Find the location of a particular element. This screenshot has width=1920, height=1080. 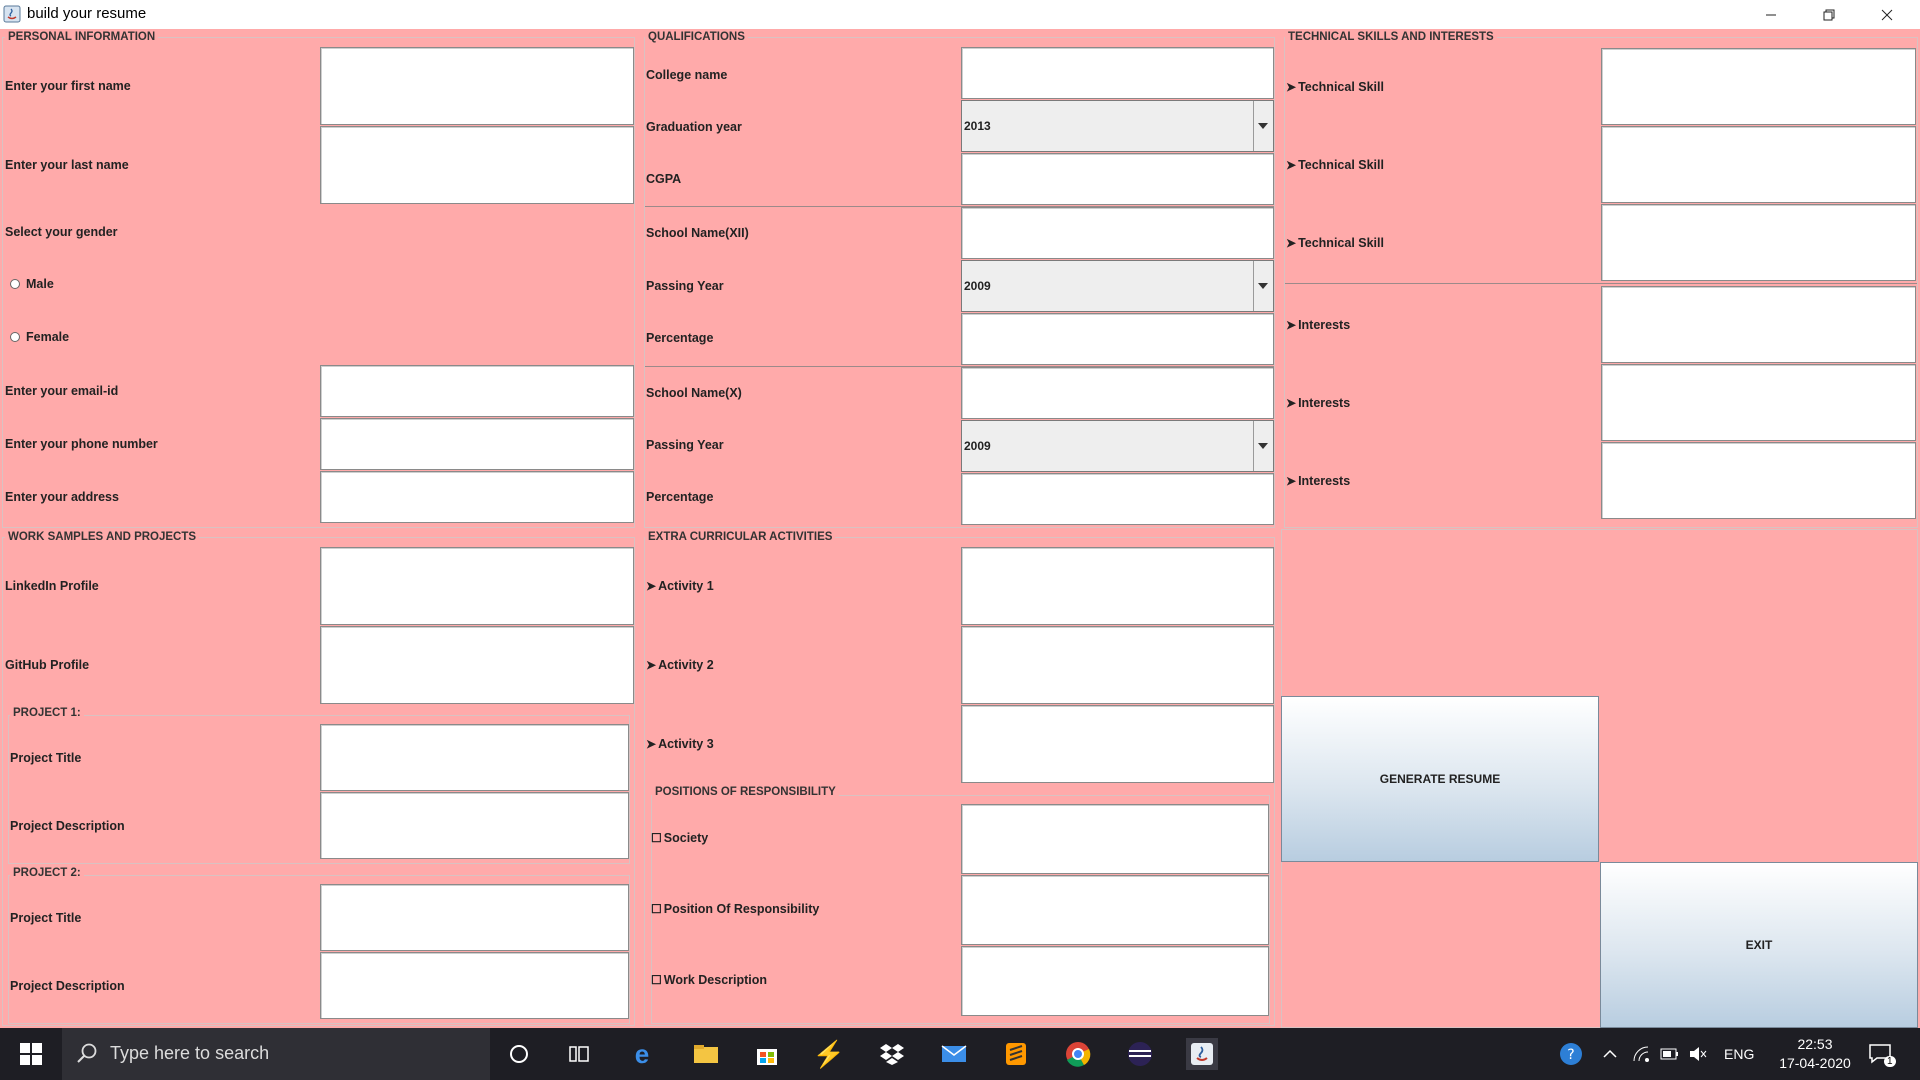

school10-label: School Name(X) is located at coordinates (694, 393).